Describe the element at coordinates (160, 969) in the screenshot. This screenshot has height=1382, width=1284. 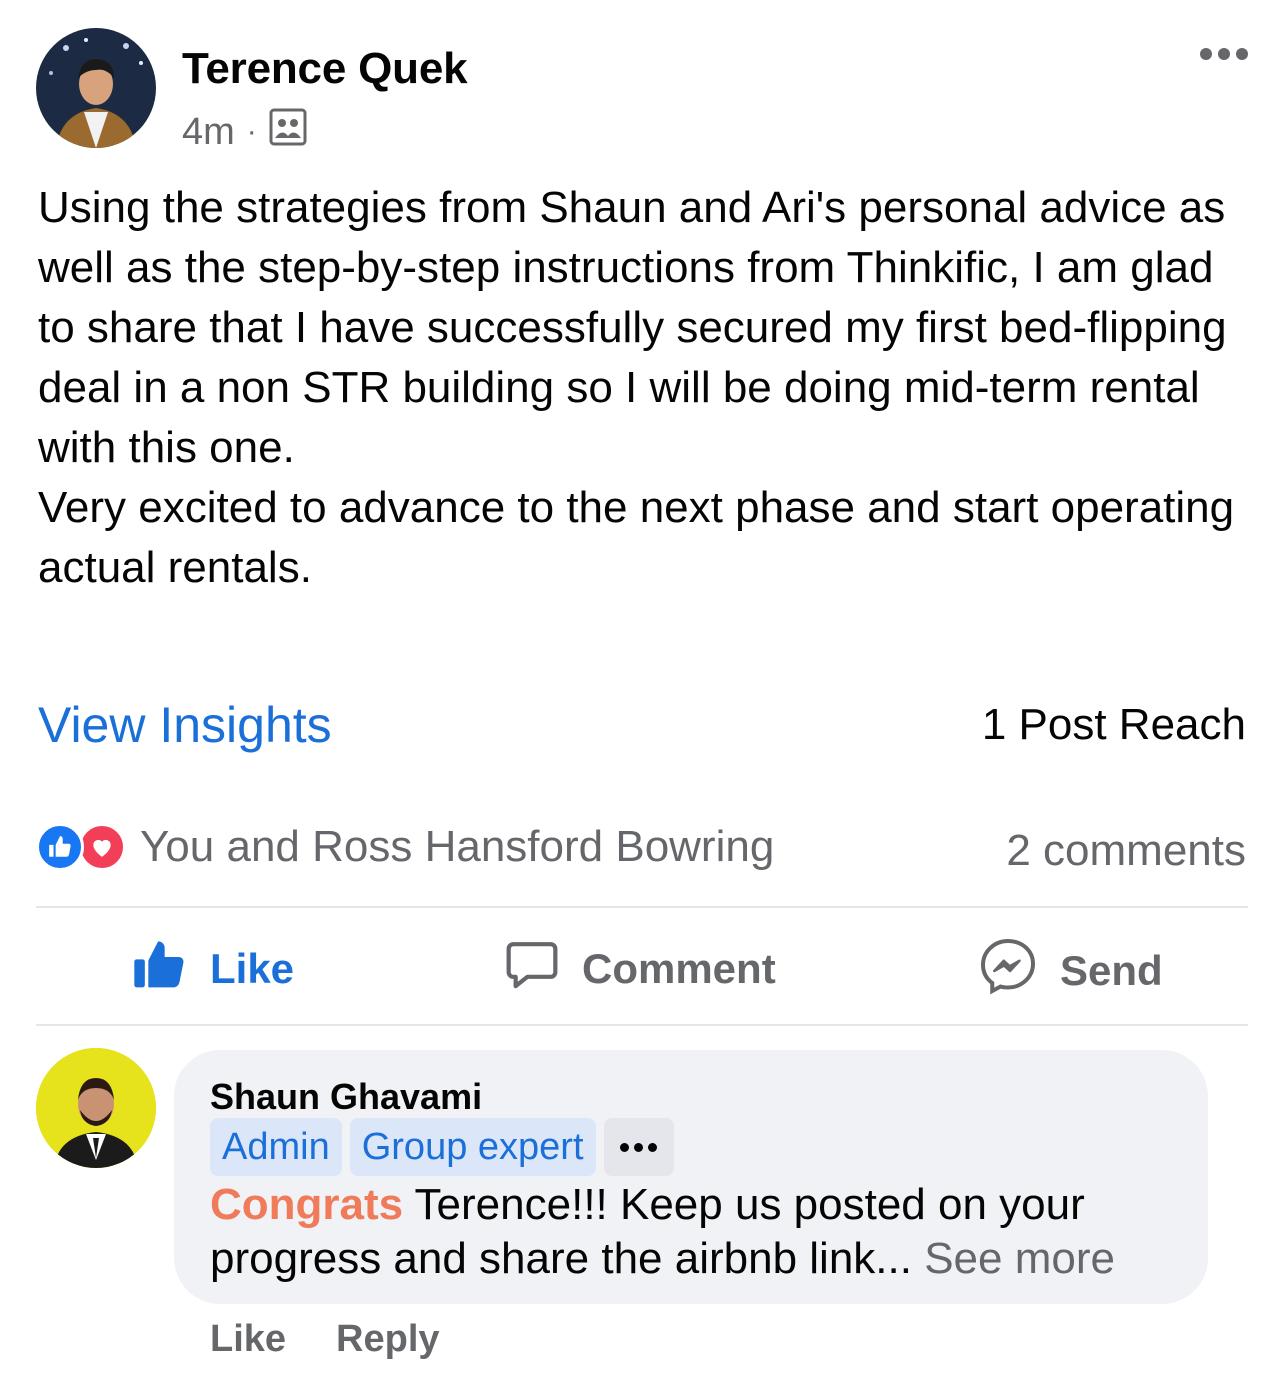
I see `thumbs-up-icon` at that location.